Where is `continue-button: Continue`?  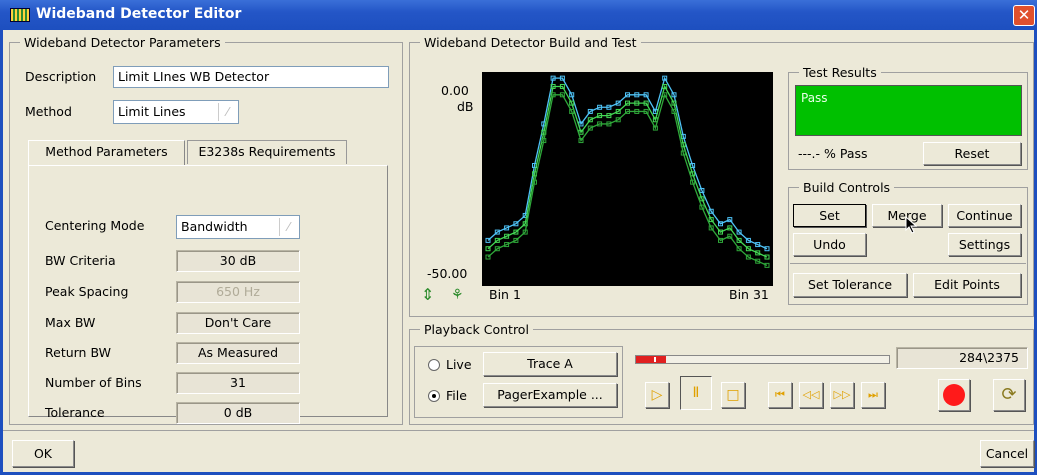 continue-button: Continue is located at coordinates (984, 215).